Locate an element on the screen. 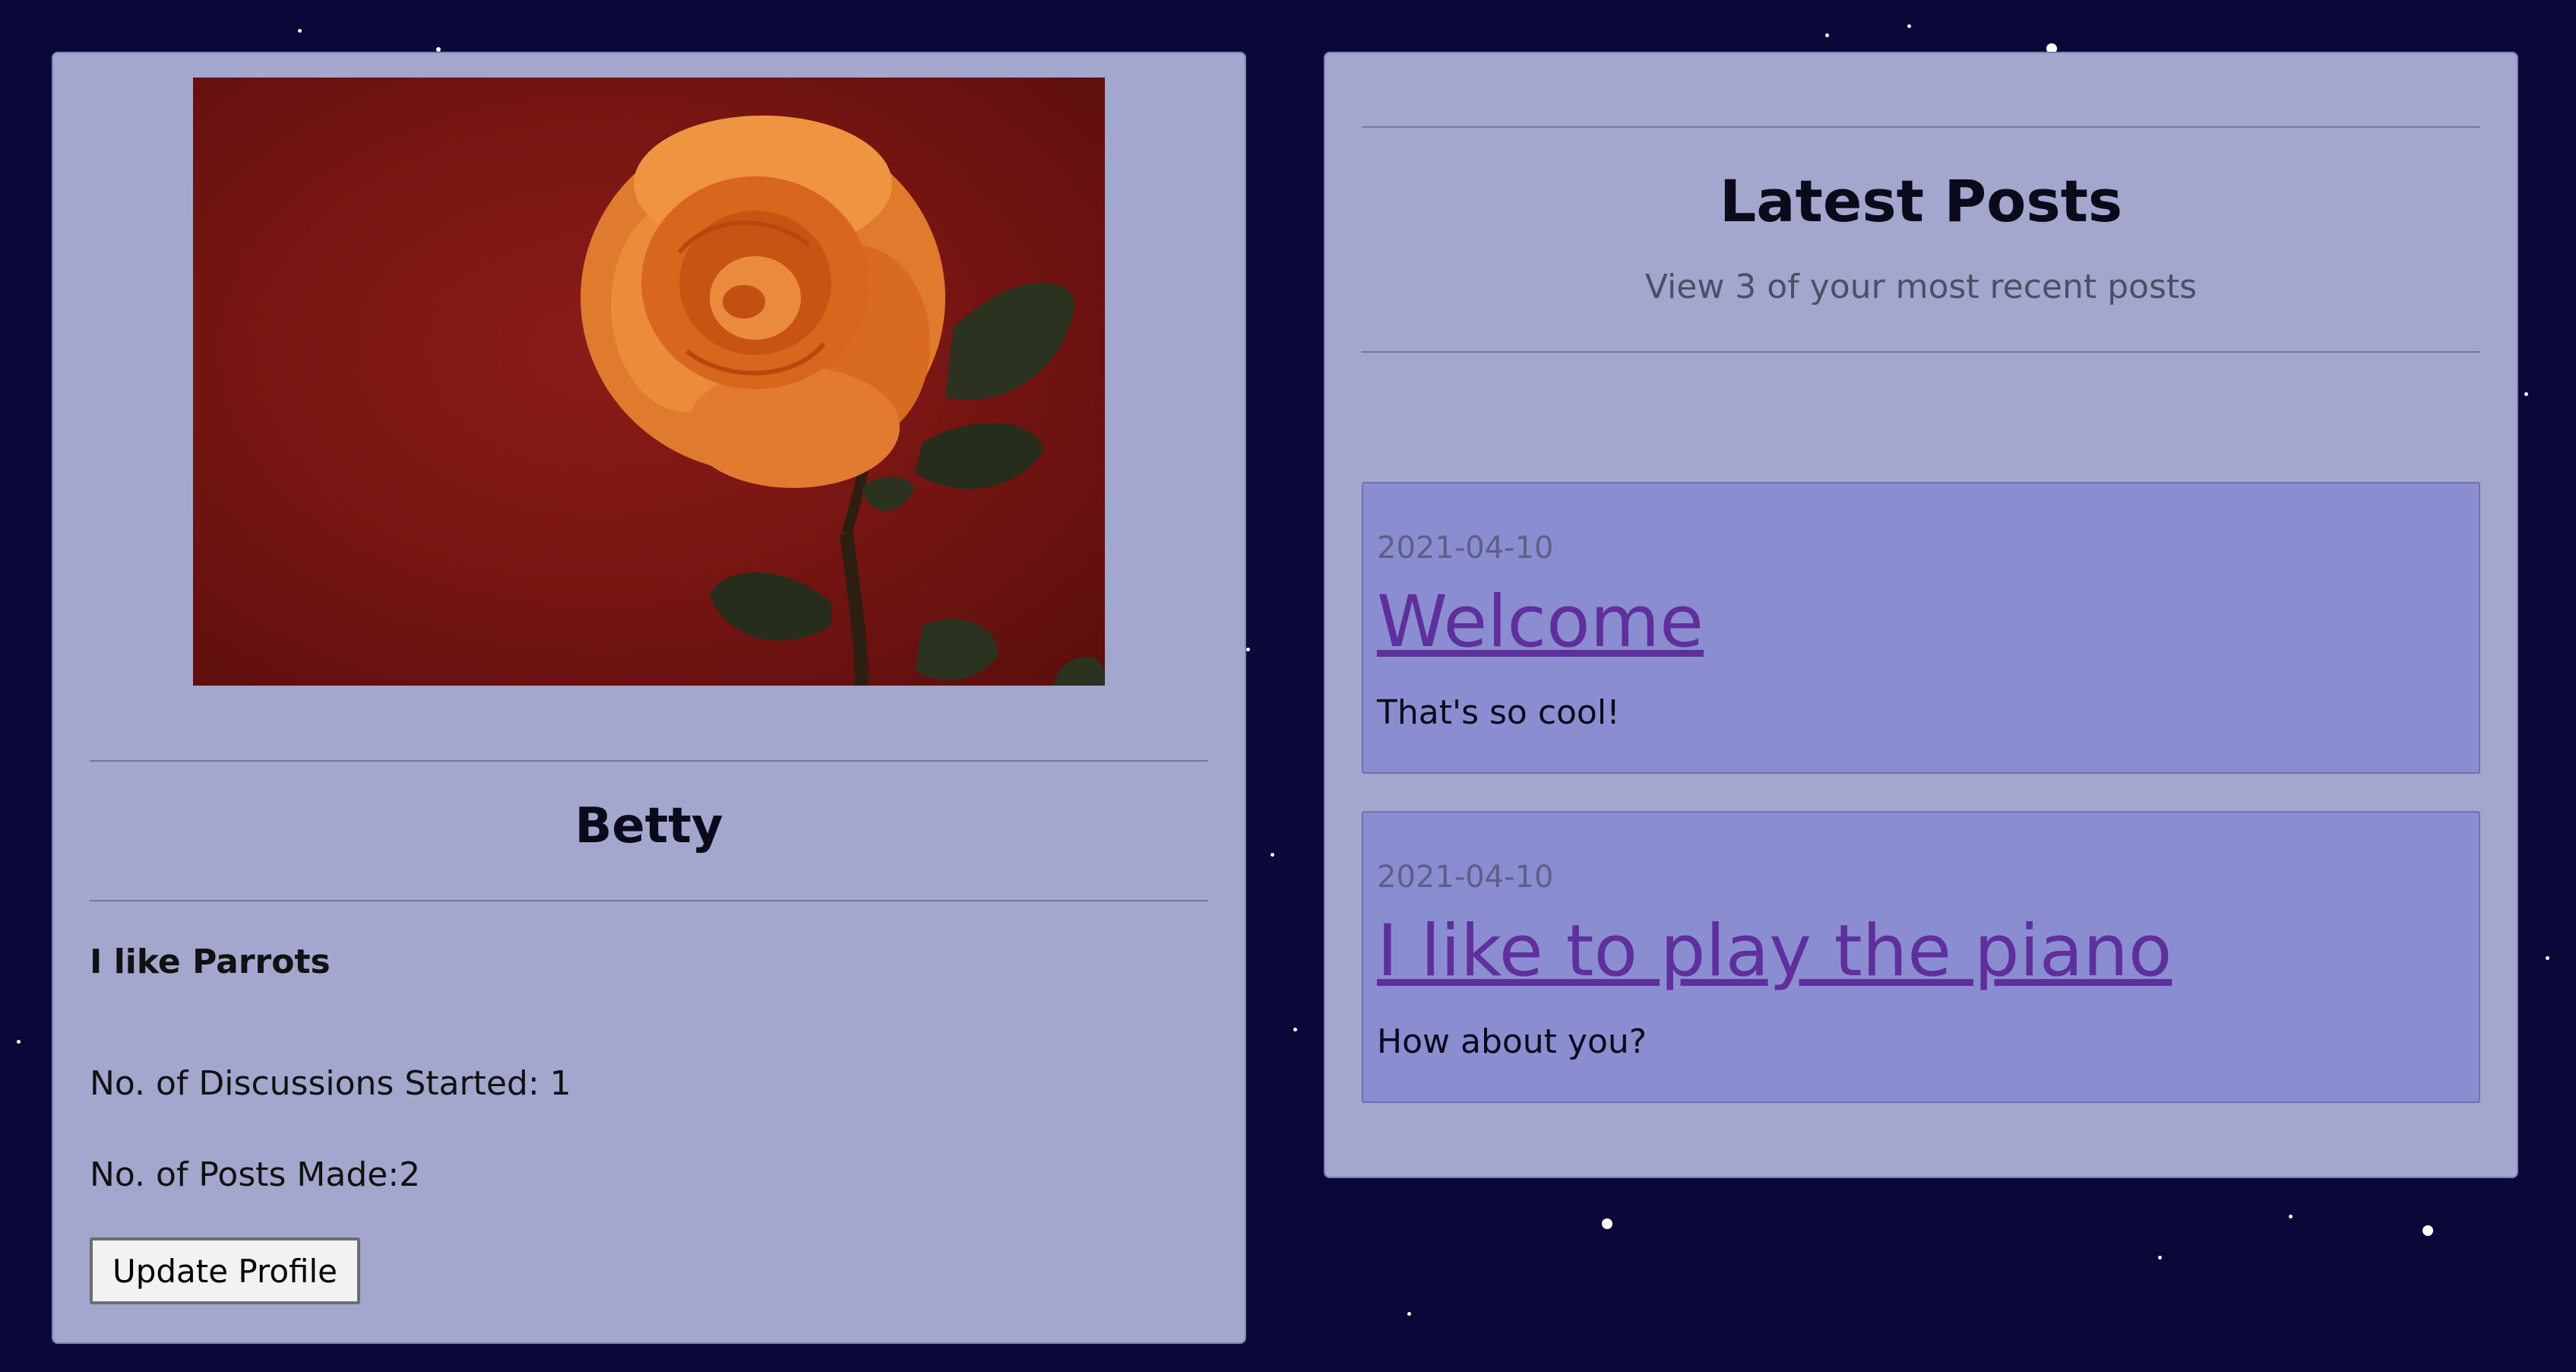  latest-posts-title: Latest Posts is located at coordinates (1921, 201).